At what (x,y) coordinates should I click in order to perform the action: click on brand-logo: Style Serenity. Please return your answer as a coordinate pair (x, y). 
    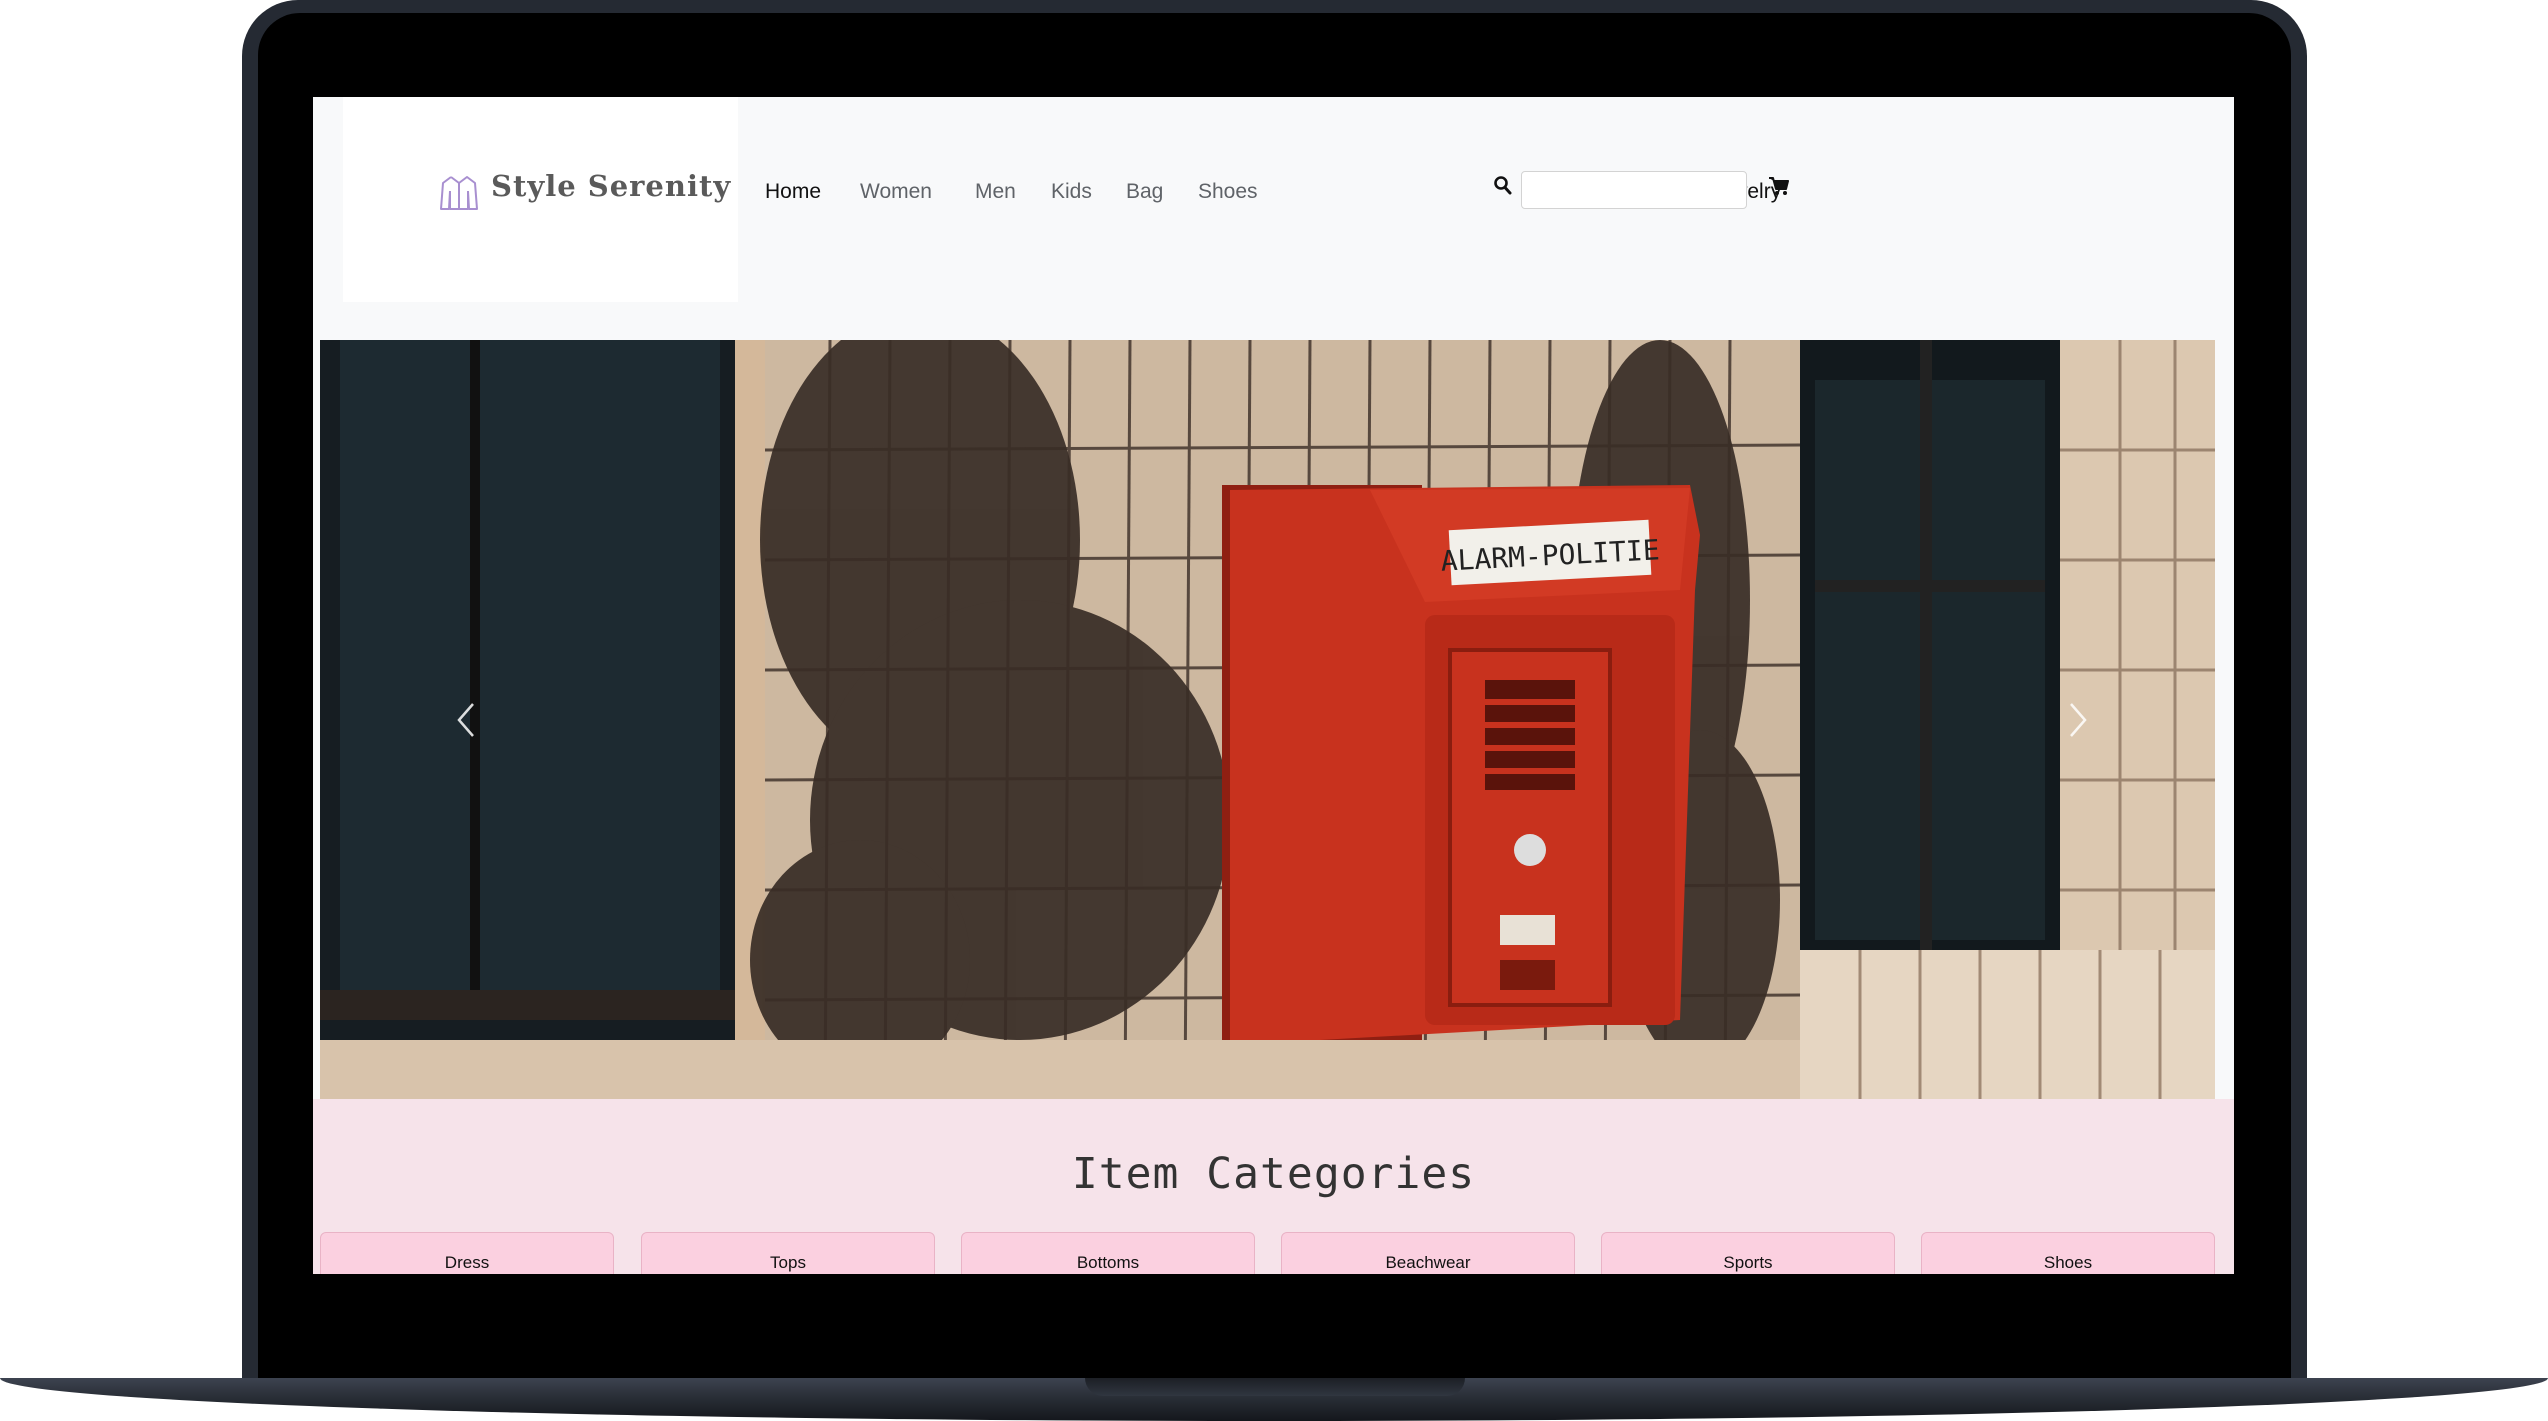
    Looking at the image, I should click on (540, 199).